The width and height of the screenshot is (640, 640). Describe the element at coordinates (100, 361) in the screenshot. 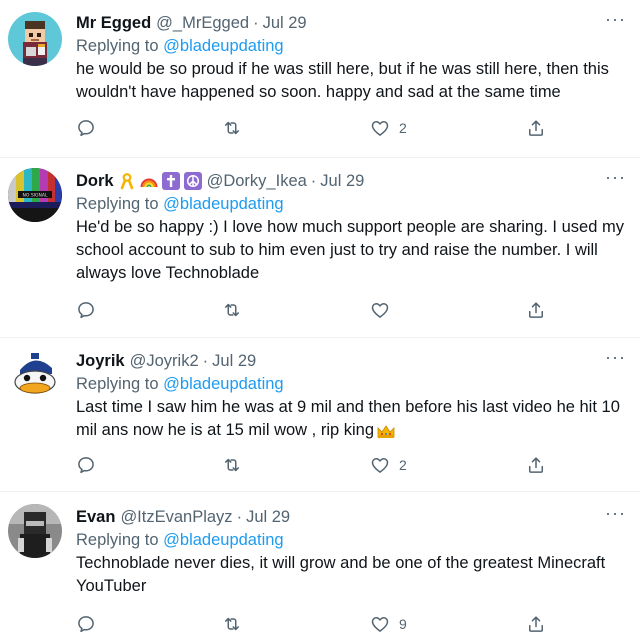

I see `author-name: Joyrik` at that location.